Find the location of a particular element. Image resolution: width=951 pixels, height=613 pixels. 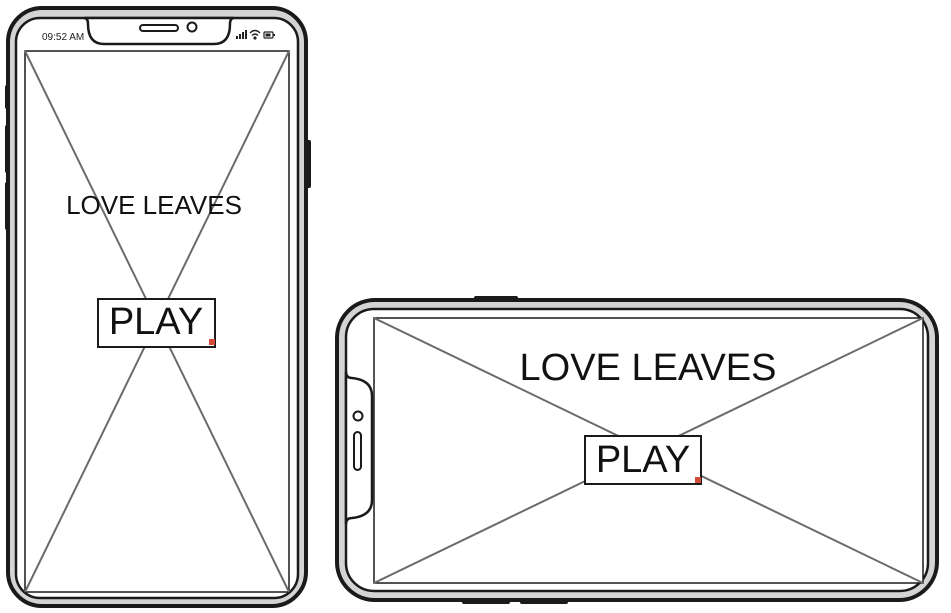

landscape-play-button: PLAY is located at coordinates (643, 460).